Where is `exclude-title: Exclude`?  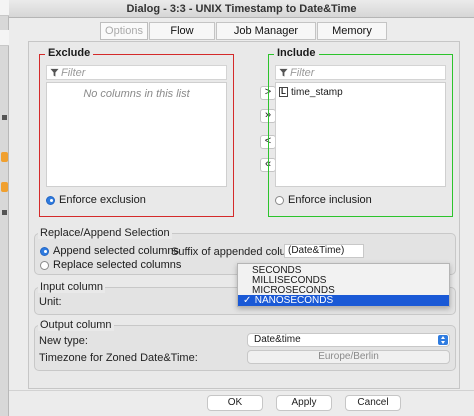
exclude-title: Exclude is located at coordinates (69, 53).